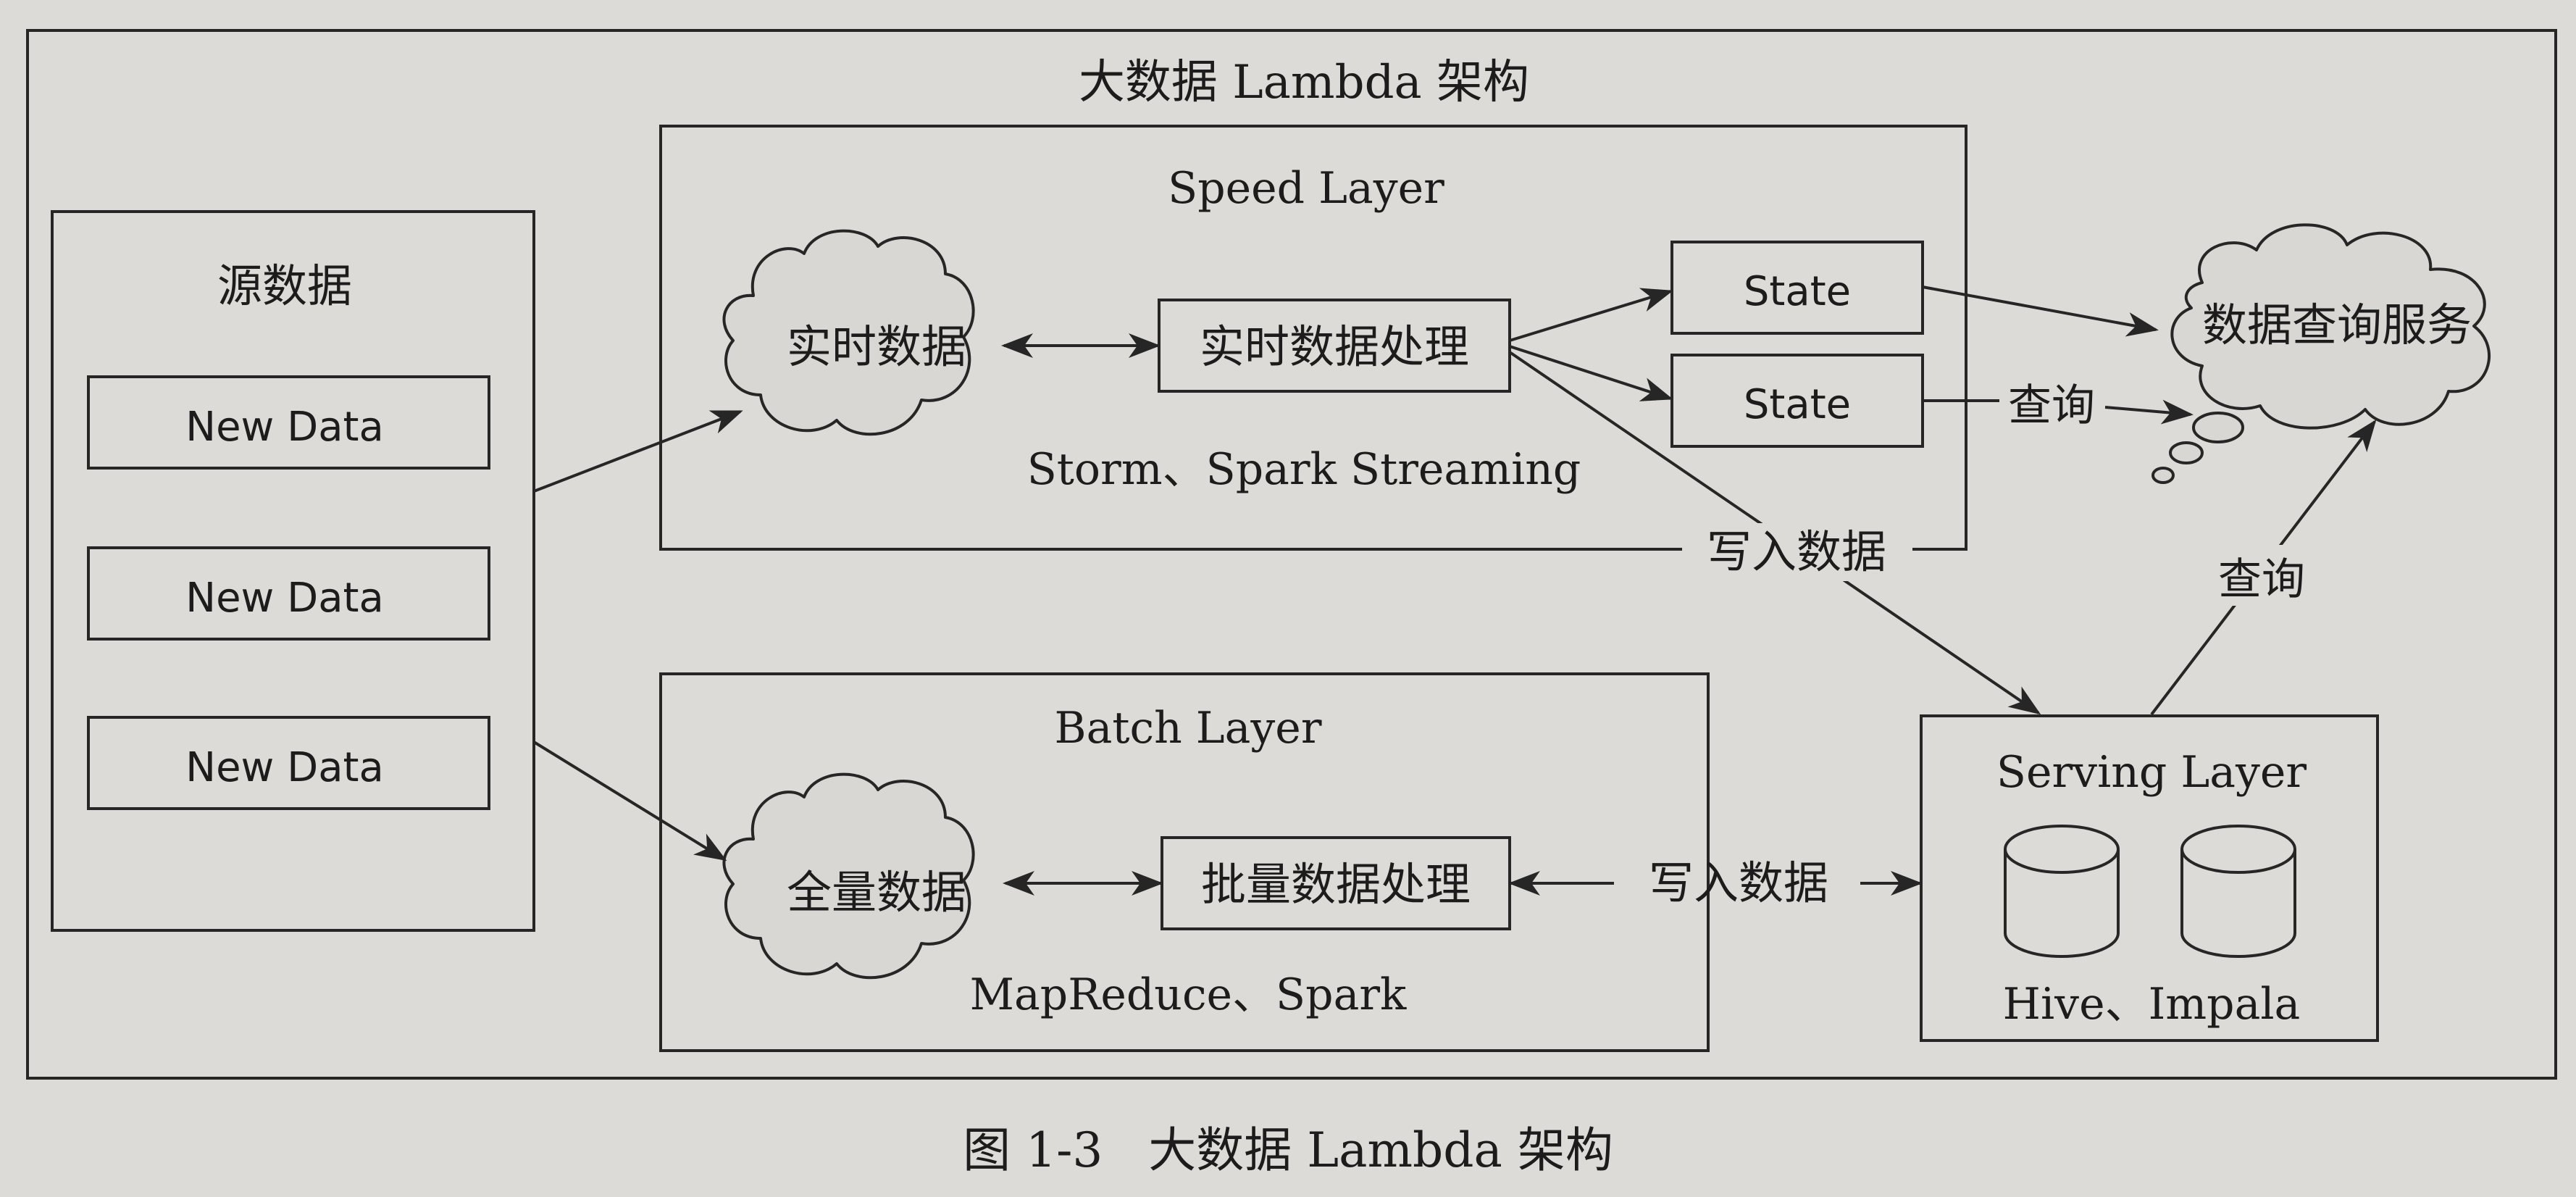 The image size is (2576, 1197). Describe the element at coordinates (2051, 405) in the screenshot. I see `query-label-state: 查询` at that location.